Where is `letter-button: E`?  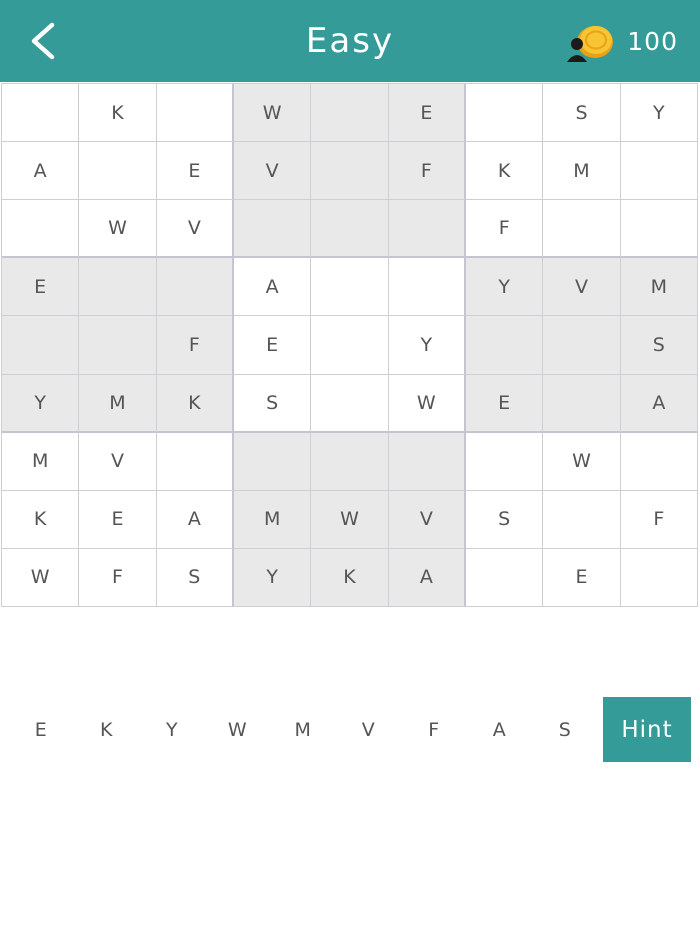 letter-button: E is located at coordinates (41, 729).